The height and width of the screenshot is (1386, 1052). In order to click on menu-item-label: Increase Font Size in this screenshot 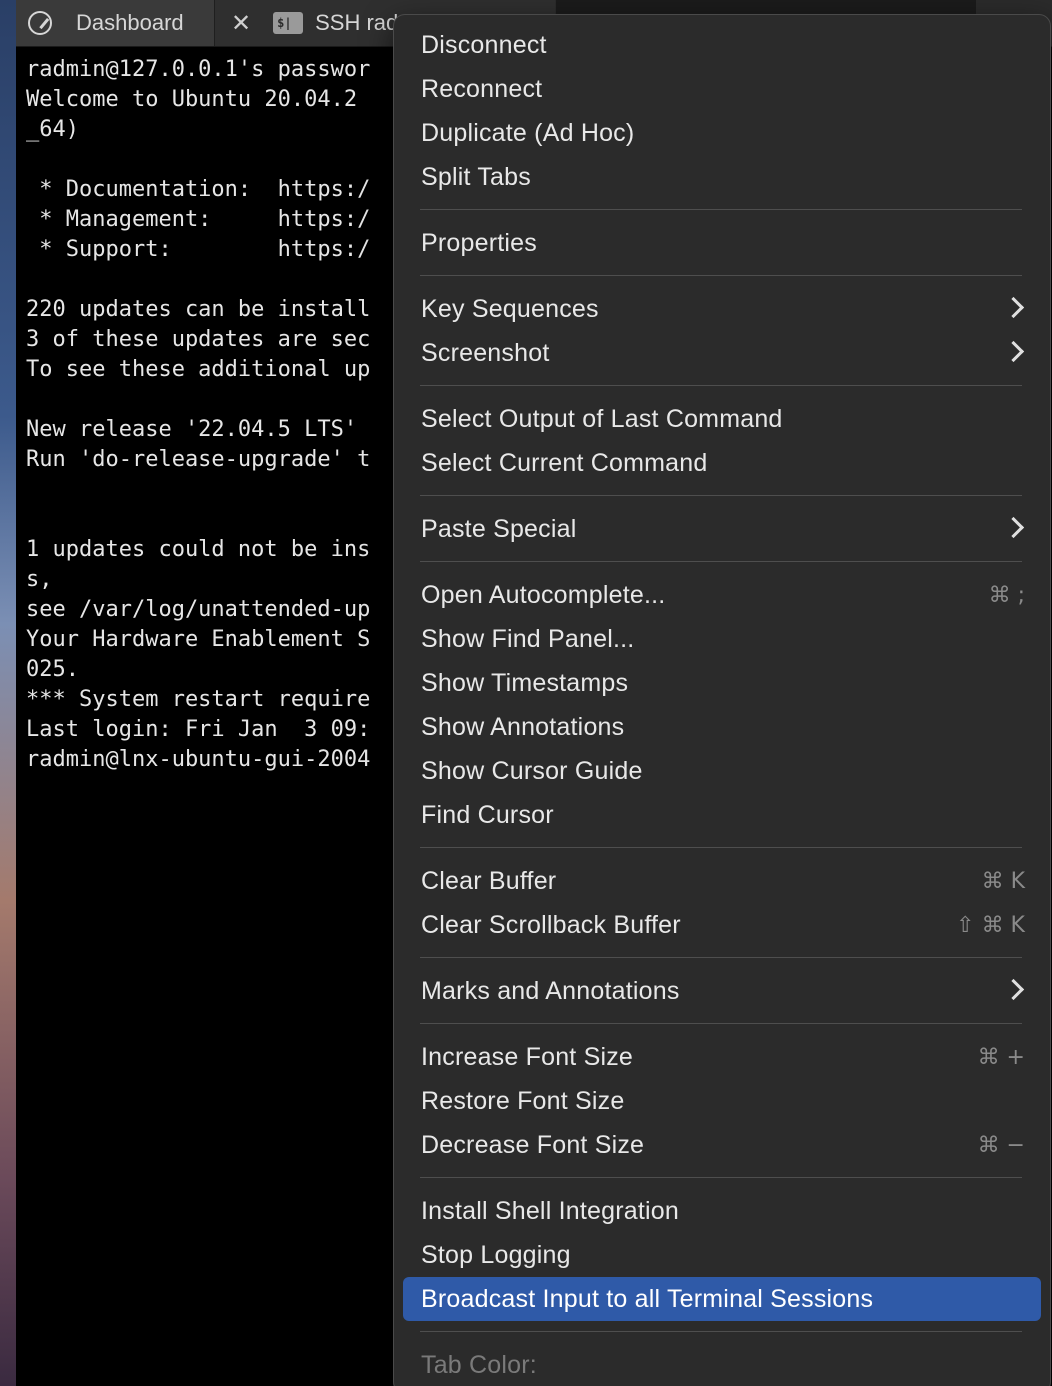, I will do `click(527, 1056)`.